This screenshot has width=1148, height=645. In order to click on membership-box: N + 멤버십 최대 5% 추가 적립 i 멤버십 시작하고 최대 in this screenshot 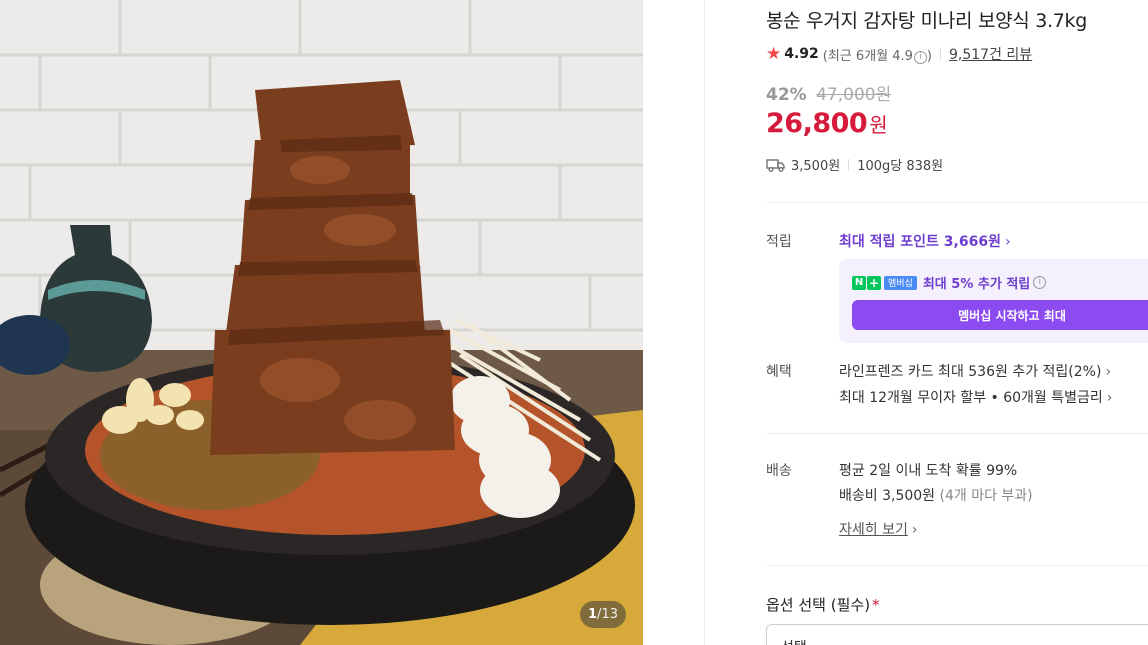, I will do `click(993, 301)`.